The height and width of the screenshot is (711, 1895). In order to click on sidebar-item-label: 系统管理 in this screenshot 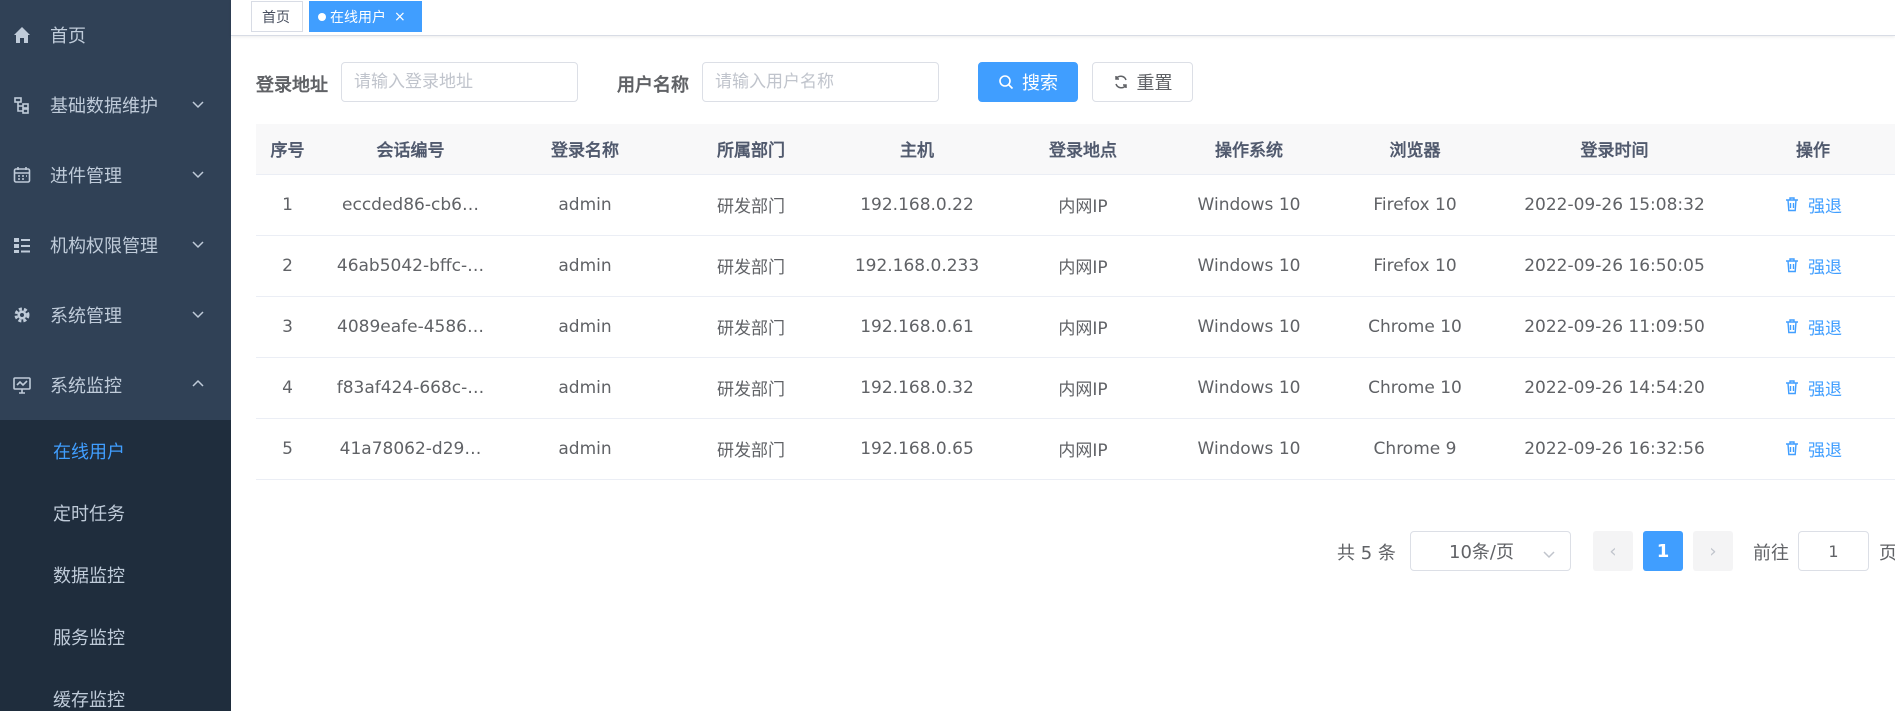, I will do `click(86, 316)`.